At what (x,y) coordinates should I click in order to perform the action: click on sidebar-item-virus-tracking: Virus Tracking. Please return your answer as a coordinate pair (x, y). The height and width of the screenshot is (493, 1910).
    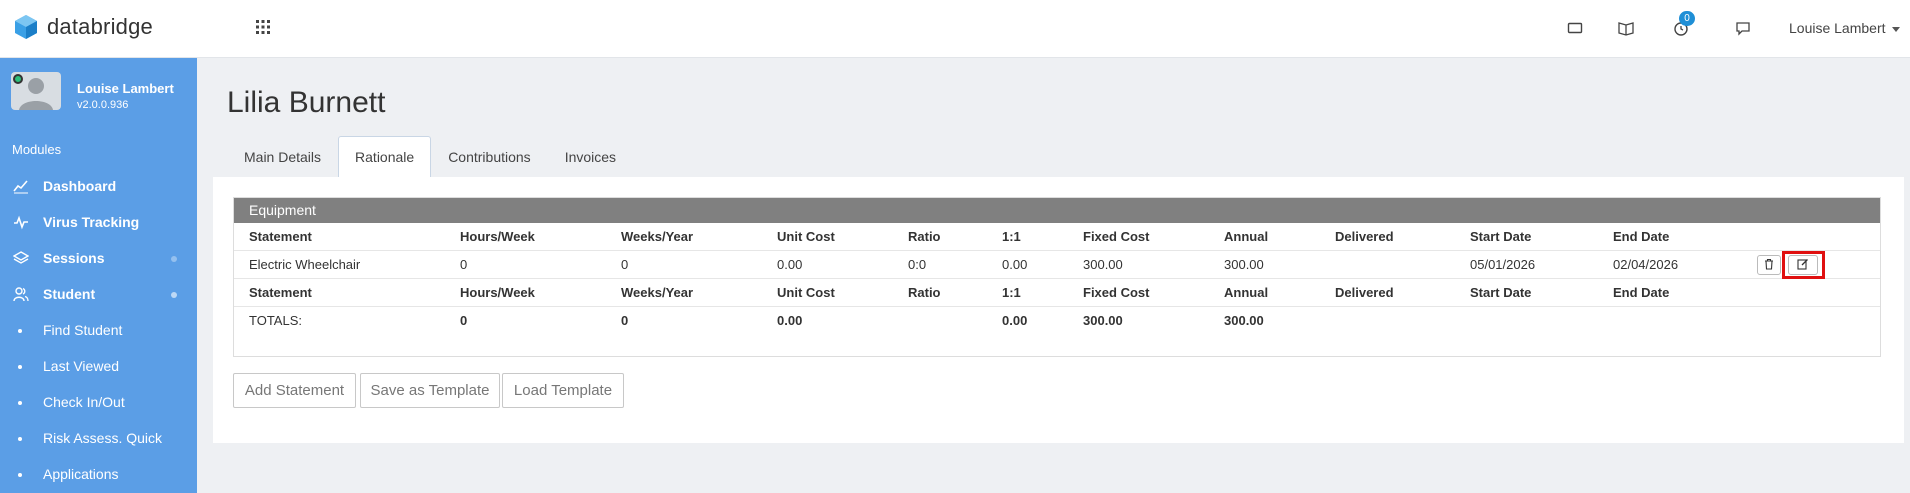
    Looking at the image, I should click on (98, 222).